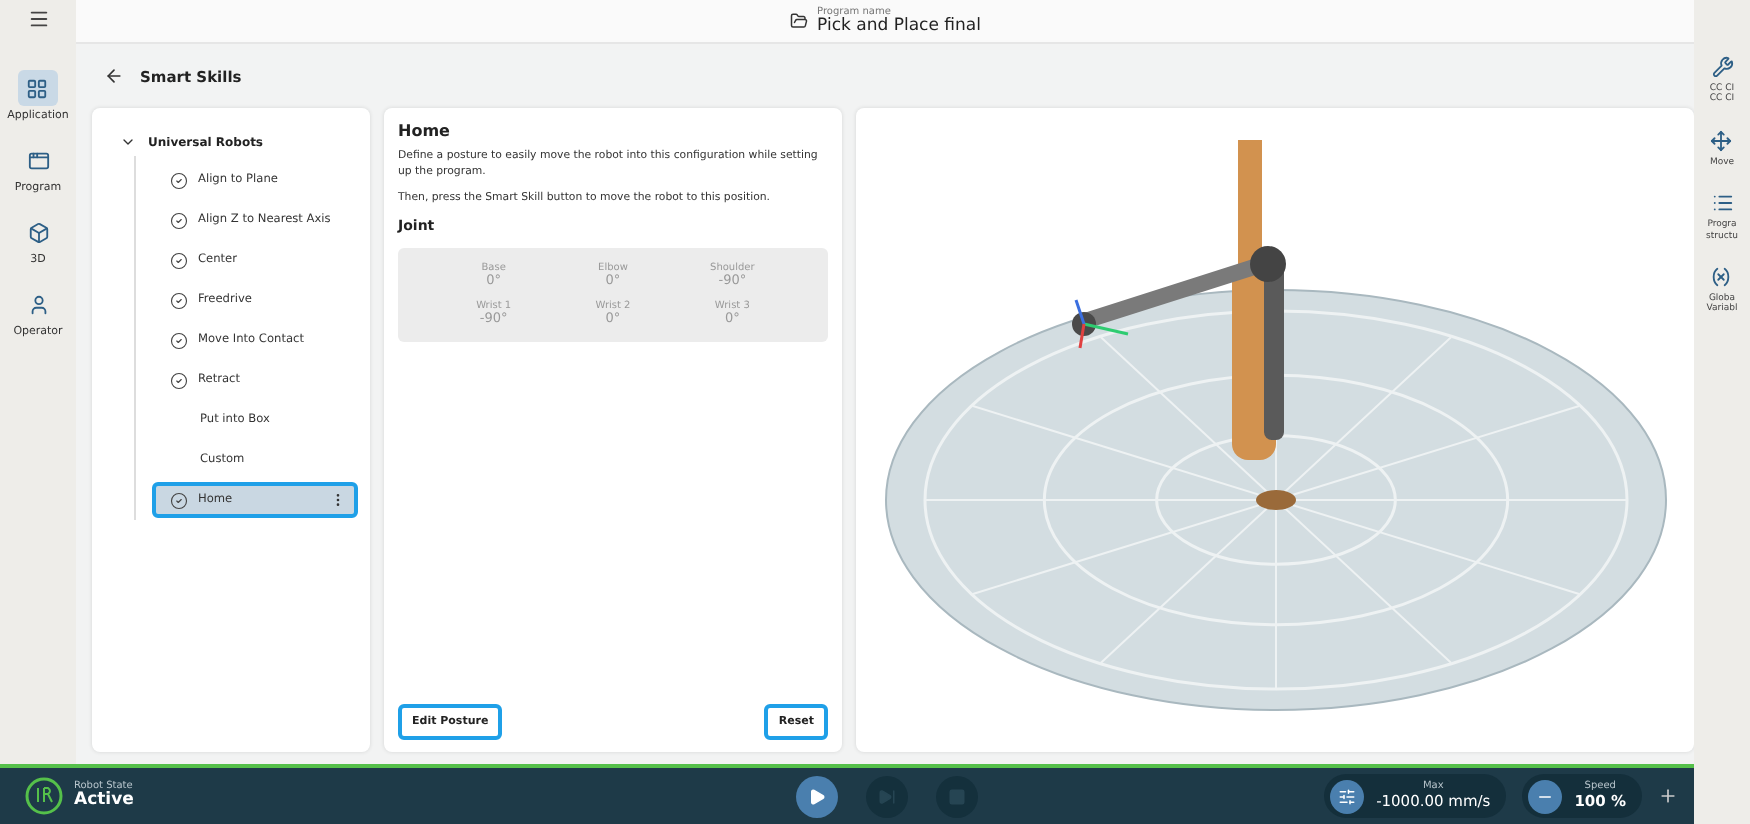 This screenshot has width=1750, height=824. I want to click on grid-icon, so click(37, 88).